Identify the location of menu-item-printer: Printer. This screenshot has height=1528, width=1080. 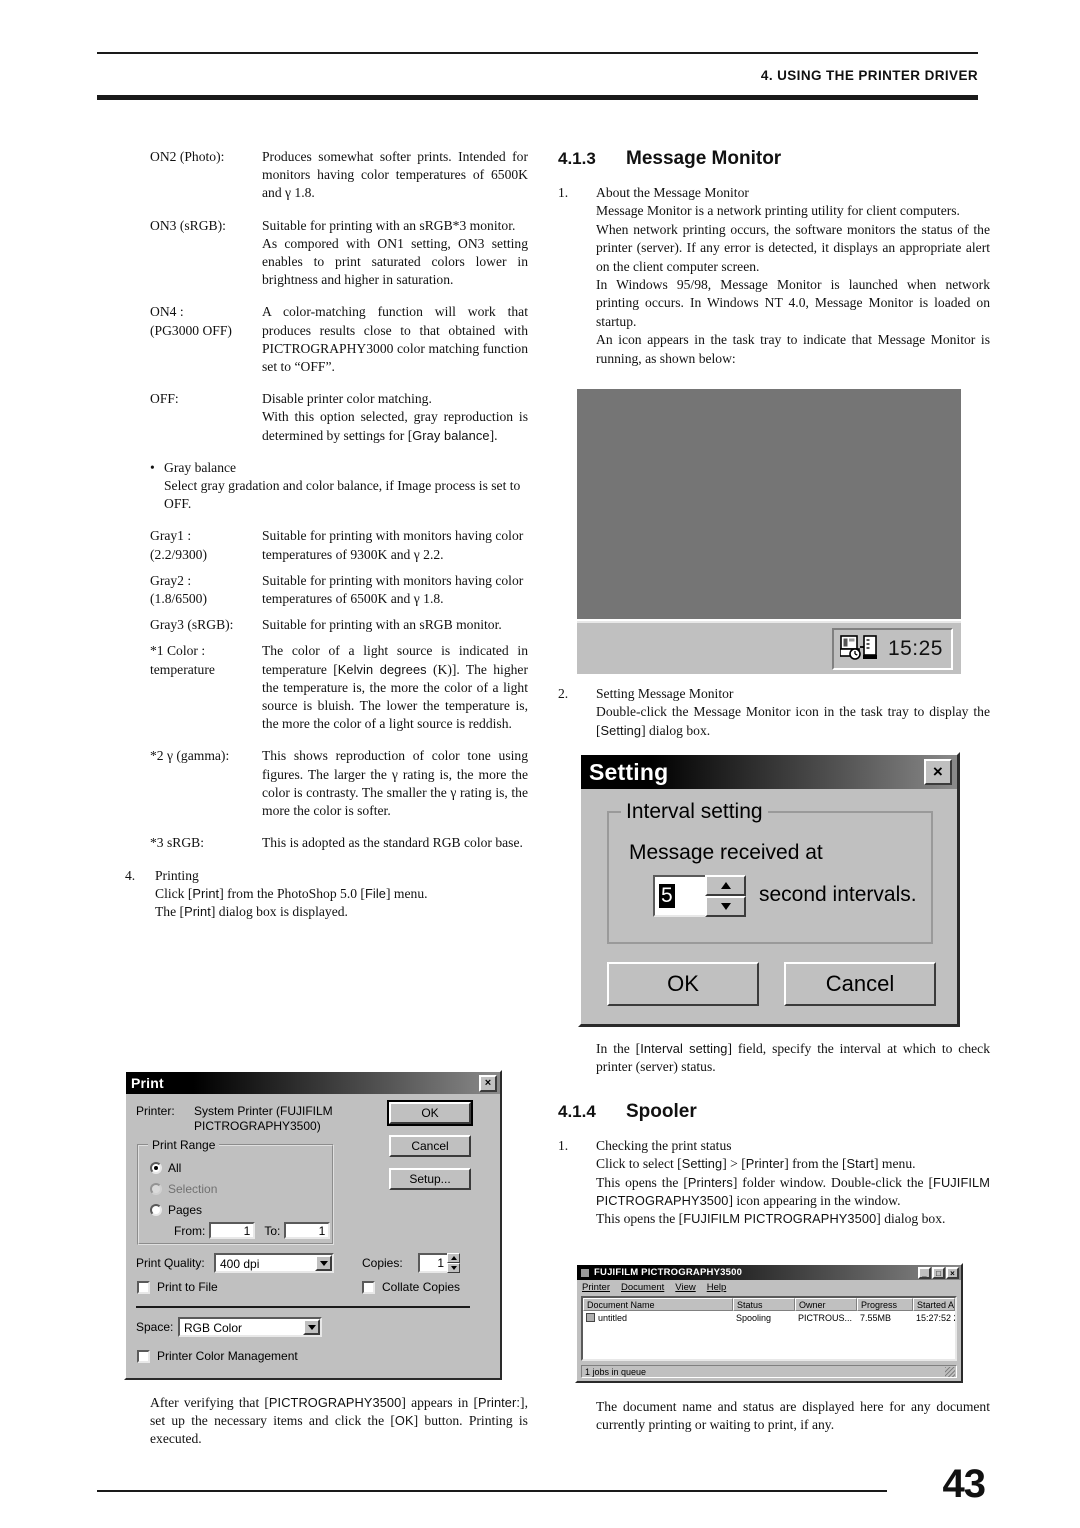
(596, 1287).